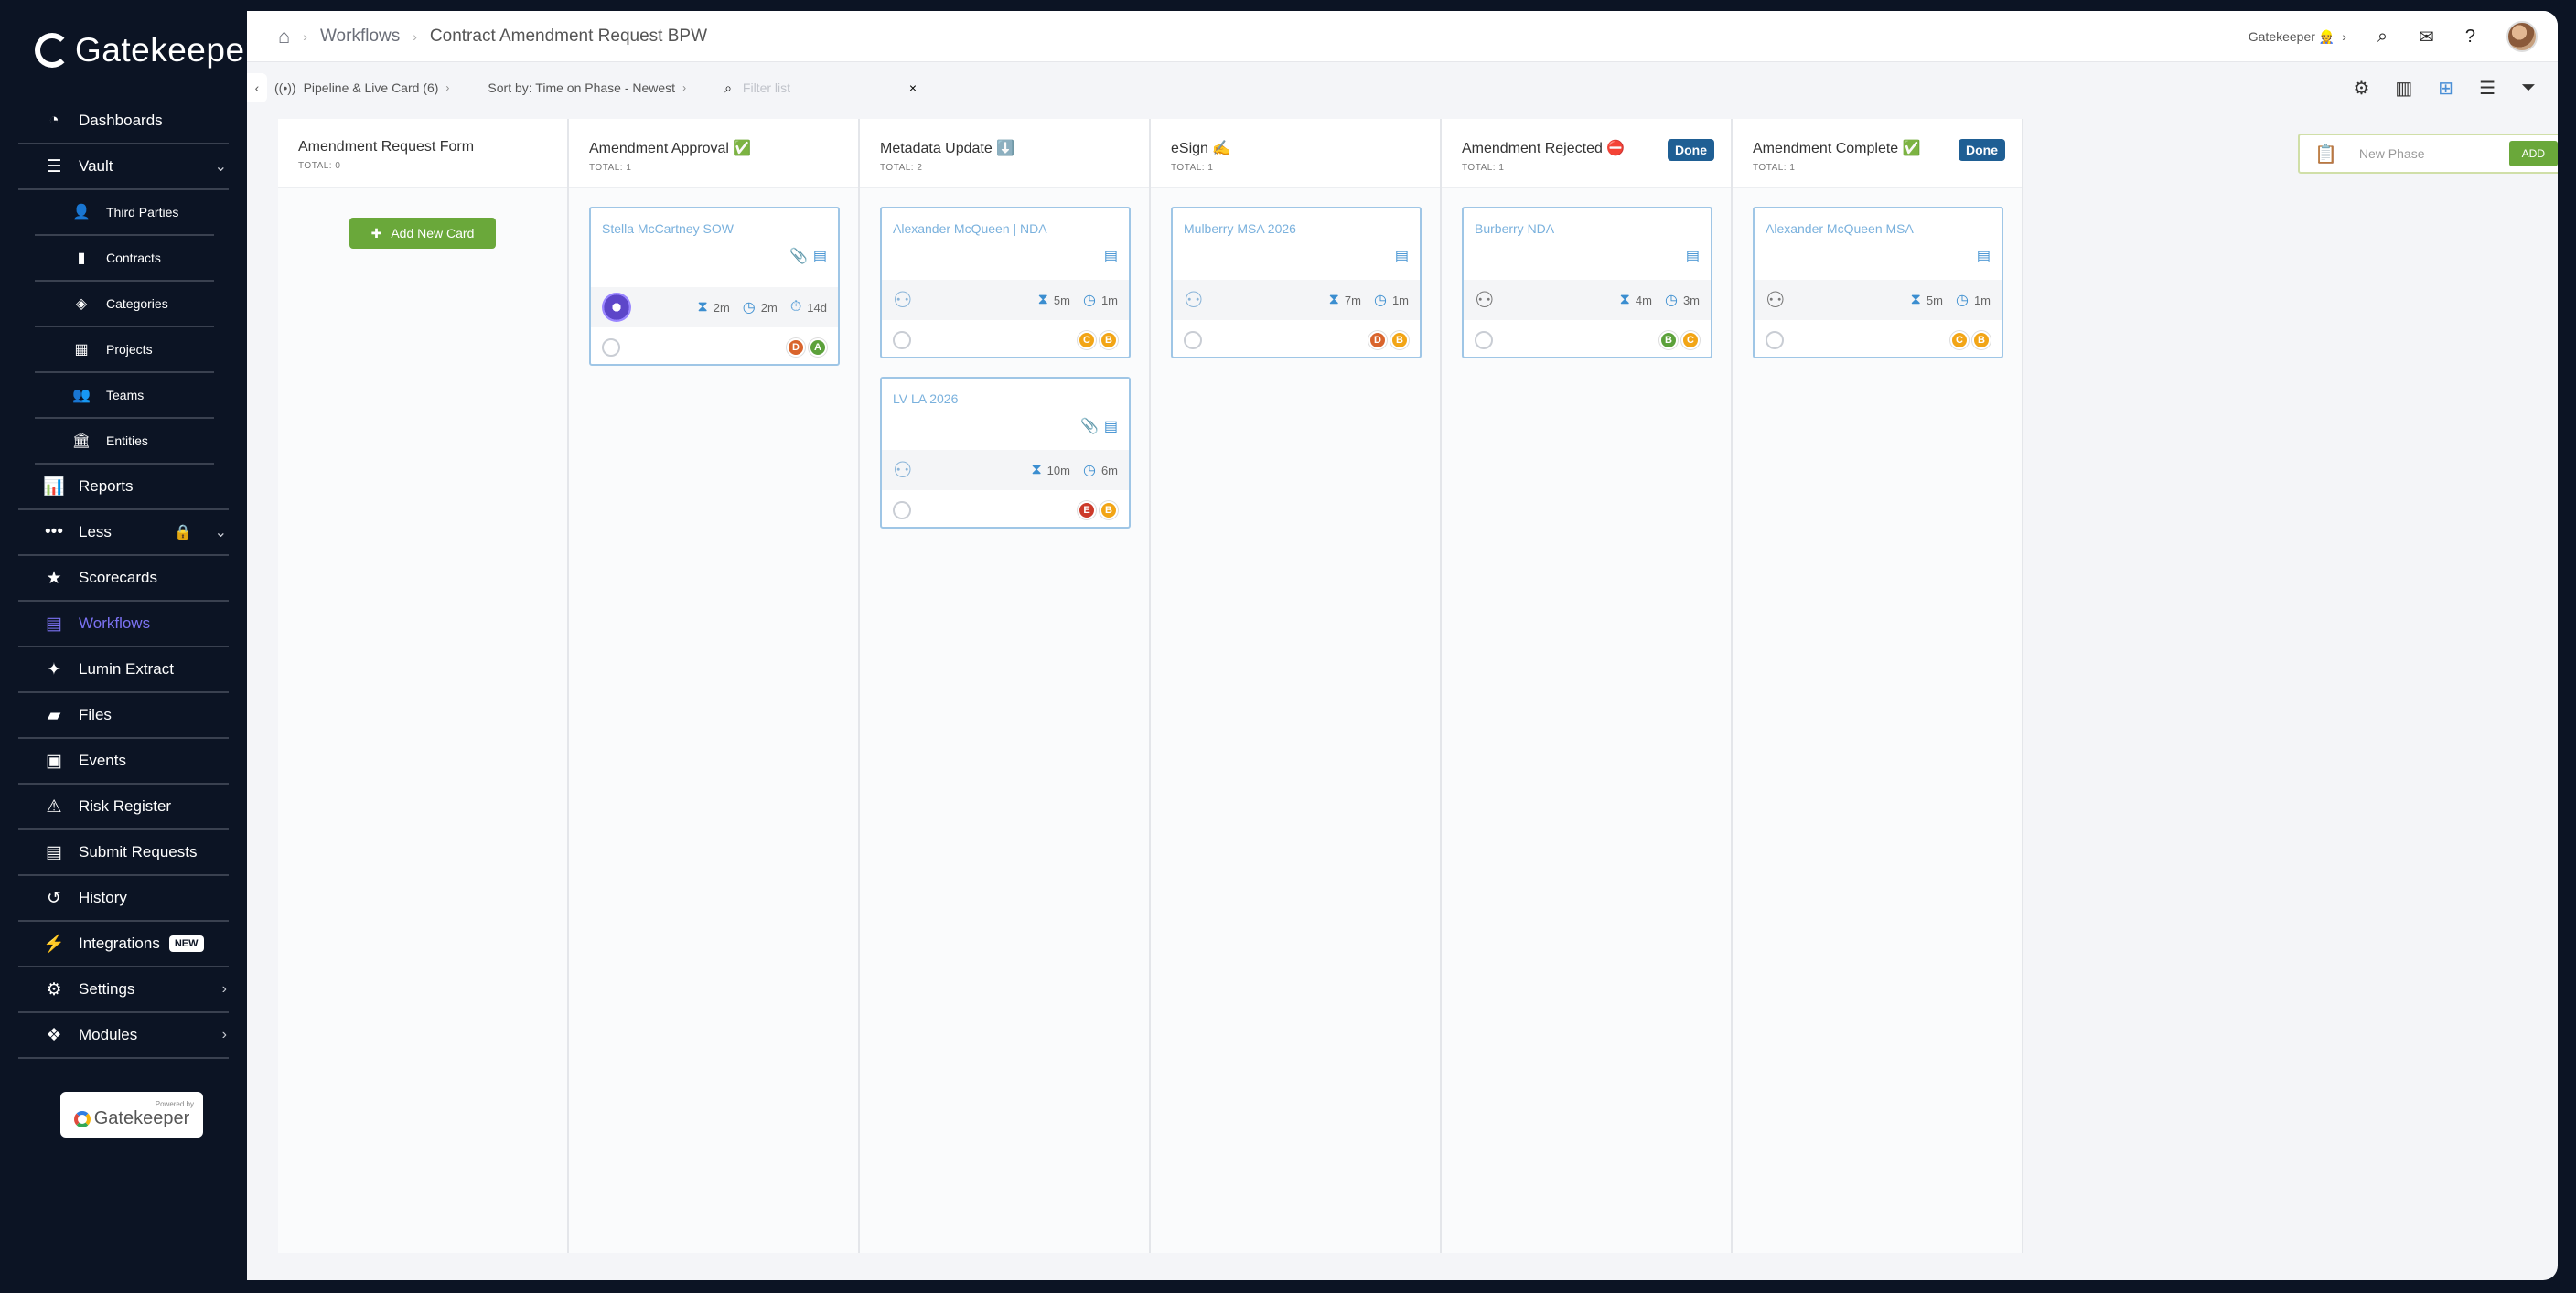 This screenshot has width=2576, height=1293. What do you see at coordinates (1297, 282) in the screenshot?
I see `workflow-card: Mulberry MSA 2026 ▤ ⚇ ⧗ 7m ◷ 1m DB` at bounding box center [1297, 282].